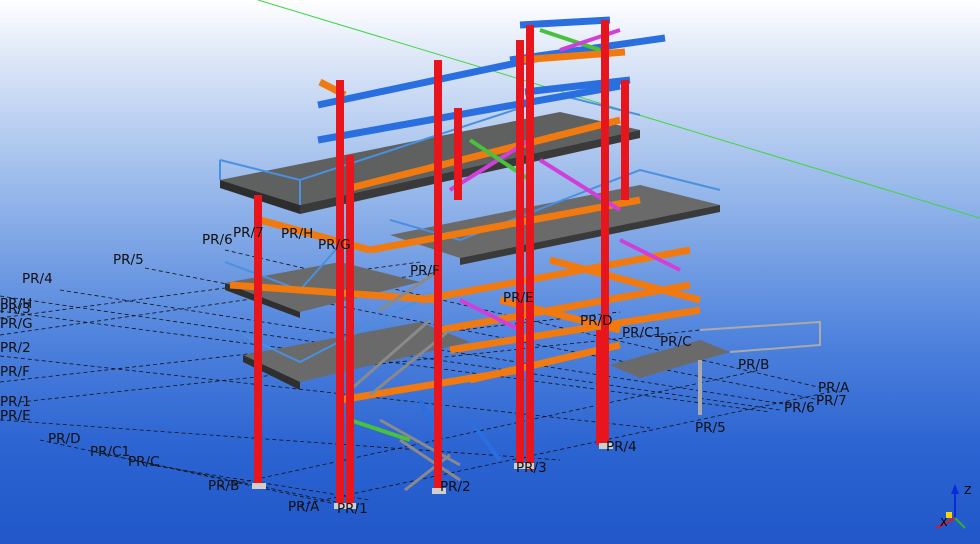  What do you see at coordinates (642, 333) in the screenshot?
I see `grid-label-pr-c1-right: PR/C1` at bounding box center [642, 333].